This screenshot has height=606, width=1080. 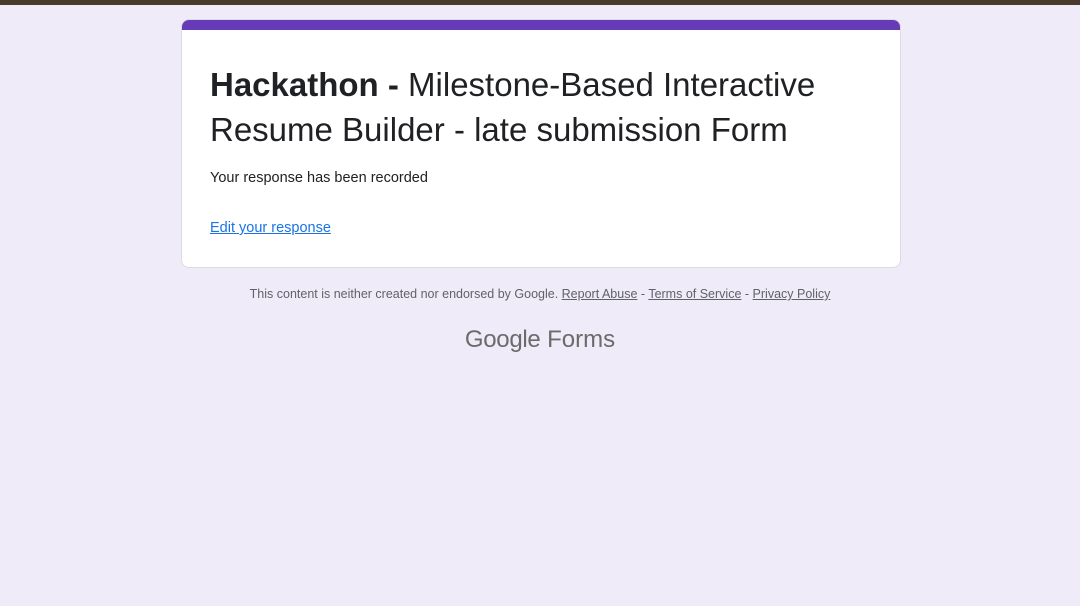 What do you see at coordinates (541, 25) in the screenshot?
I see `card-accent-bar` at bounding box center [541, 25].